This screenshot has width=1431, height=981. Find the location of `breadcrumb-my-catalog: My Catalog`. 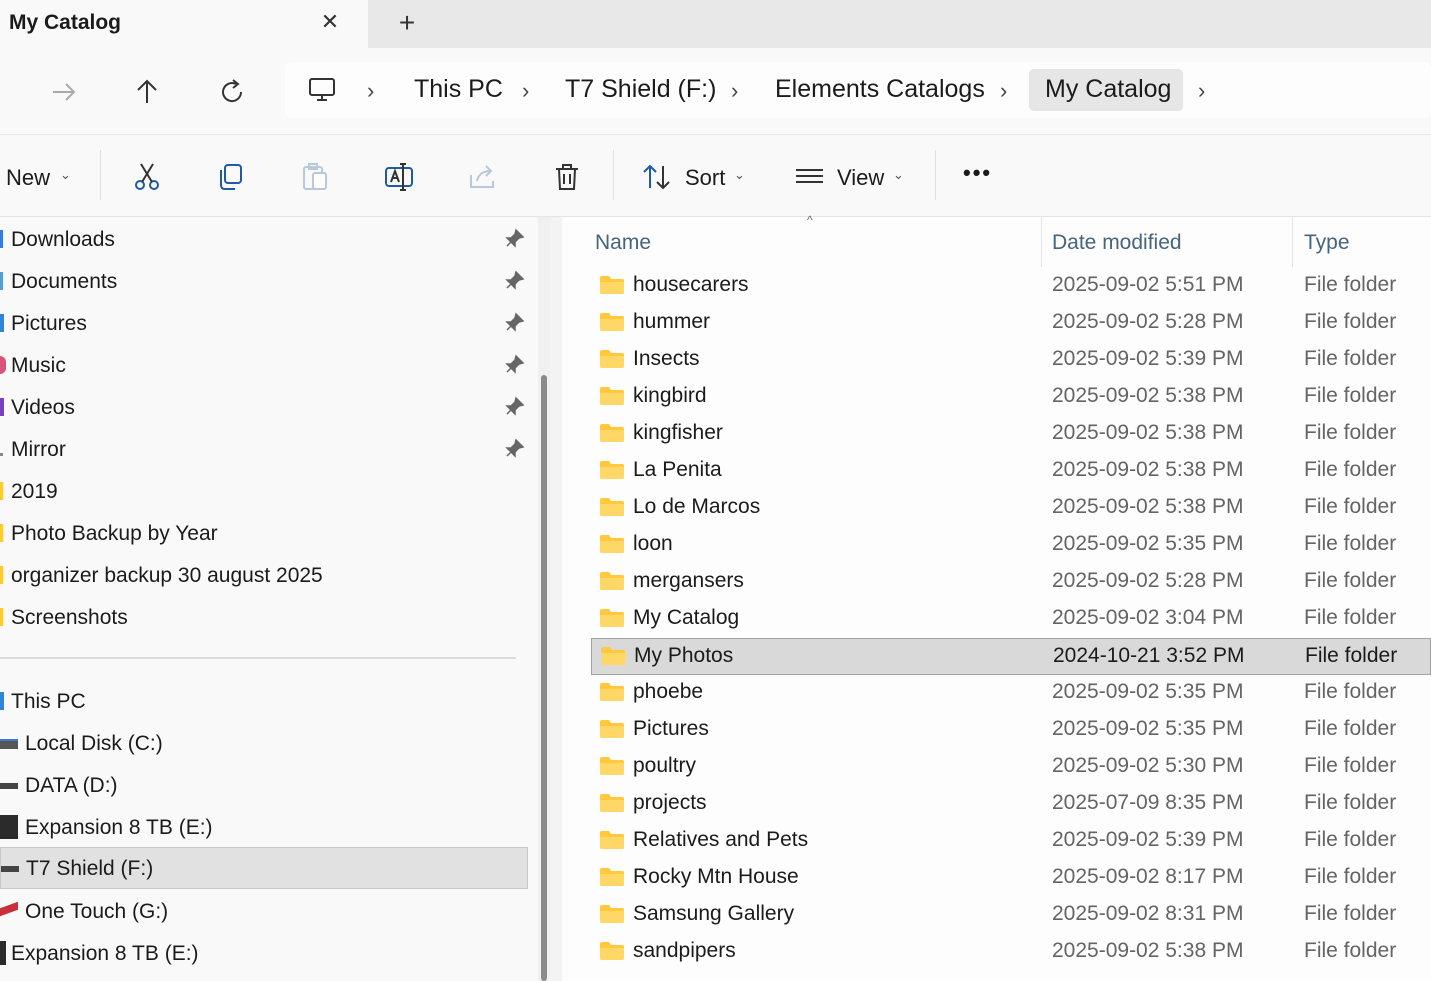

breadcrumb-my-catalog: My Catalog is located at coordinates (1108, 89).